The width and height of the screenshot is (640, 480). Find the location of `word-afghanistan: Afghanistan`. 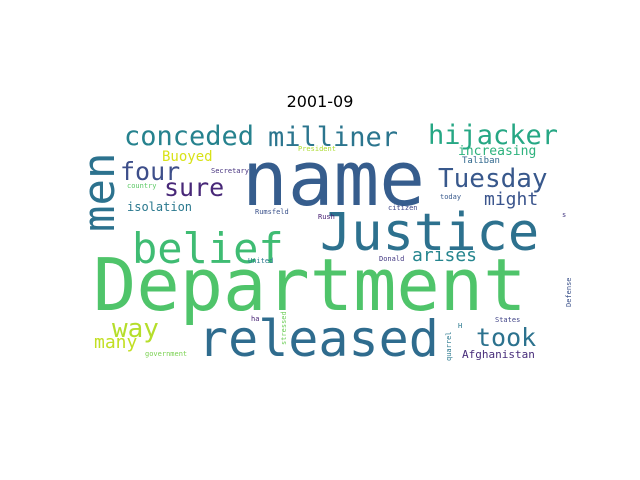

word-afghanistan: Afghanistan is located at coordinates (498, 354).